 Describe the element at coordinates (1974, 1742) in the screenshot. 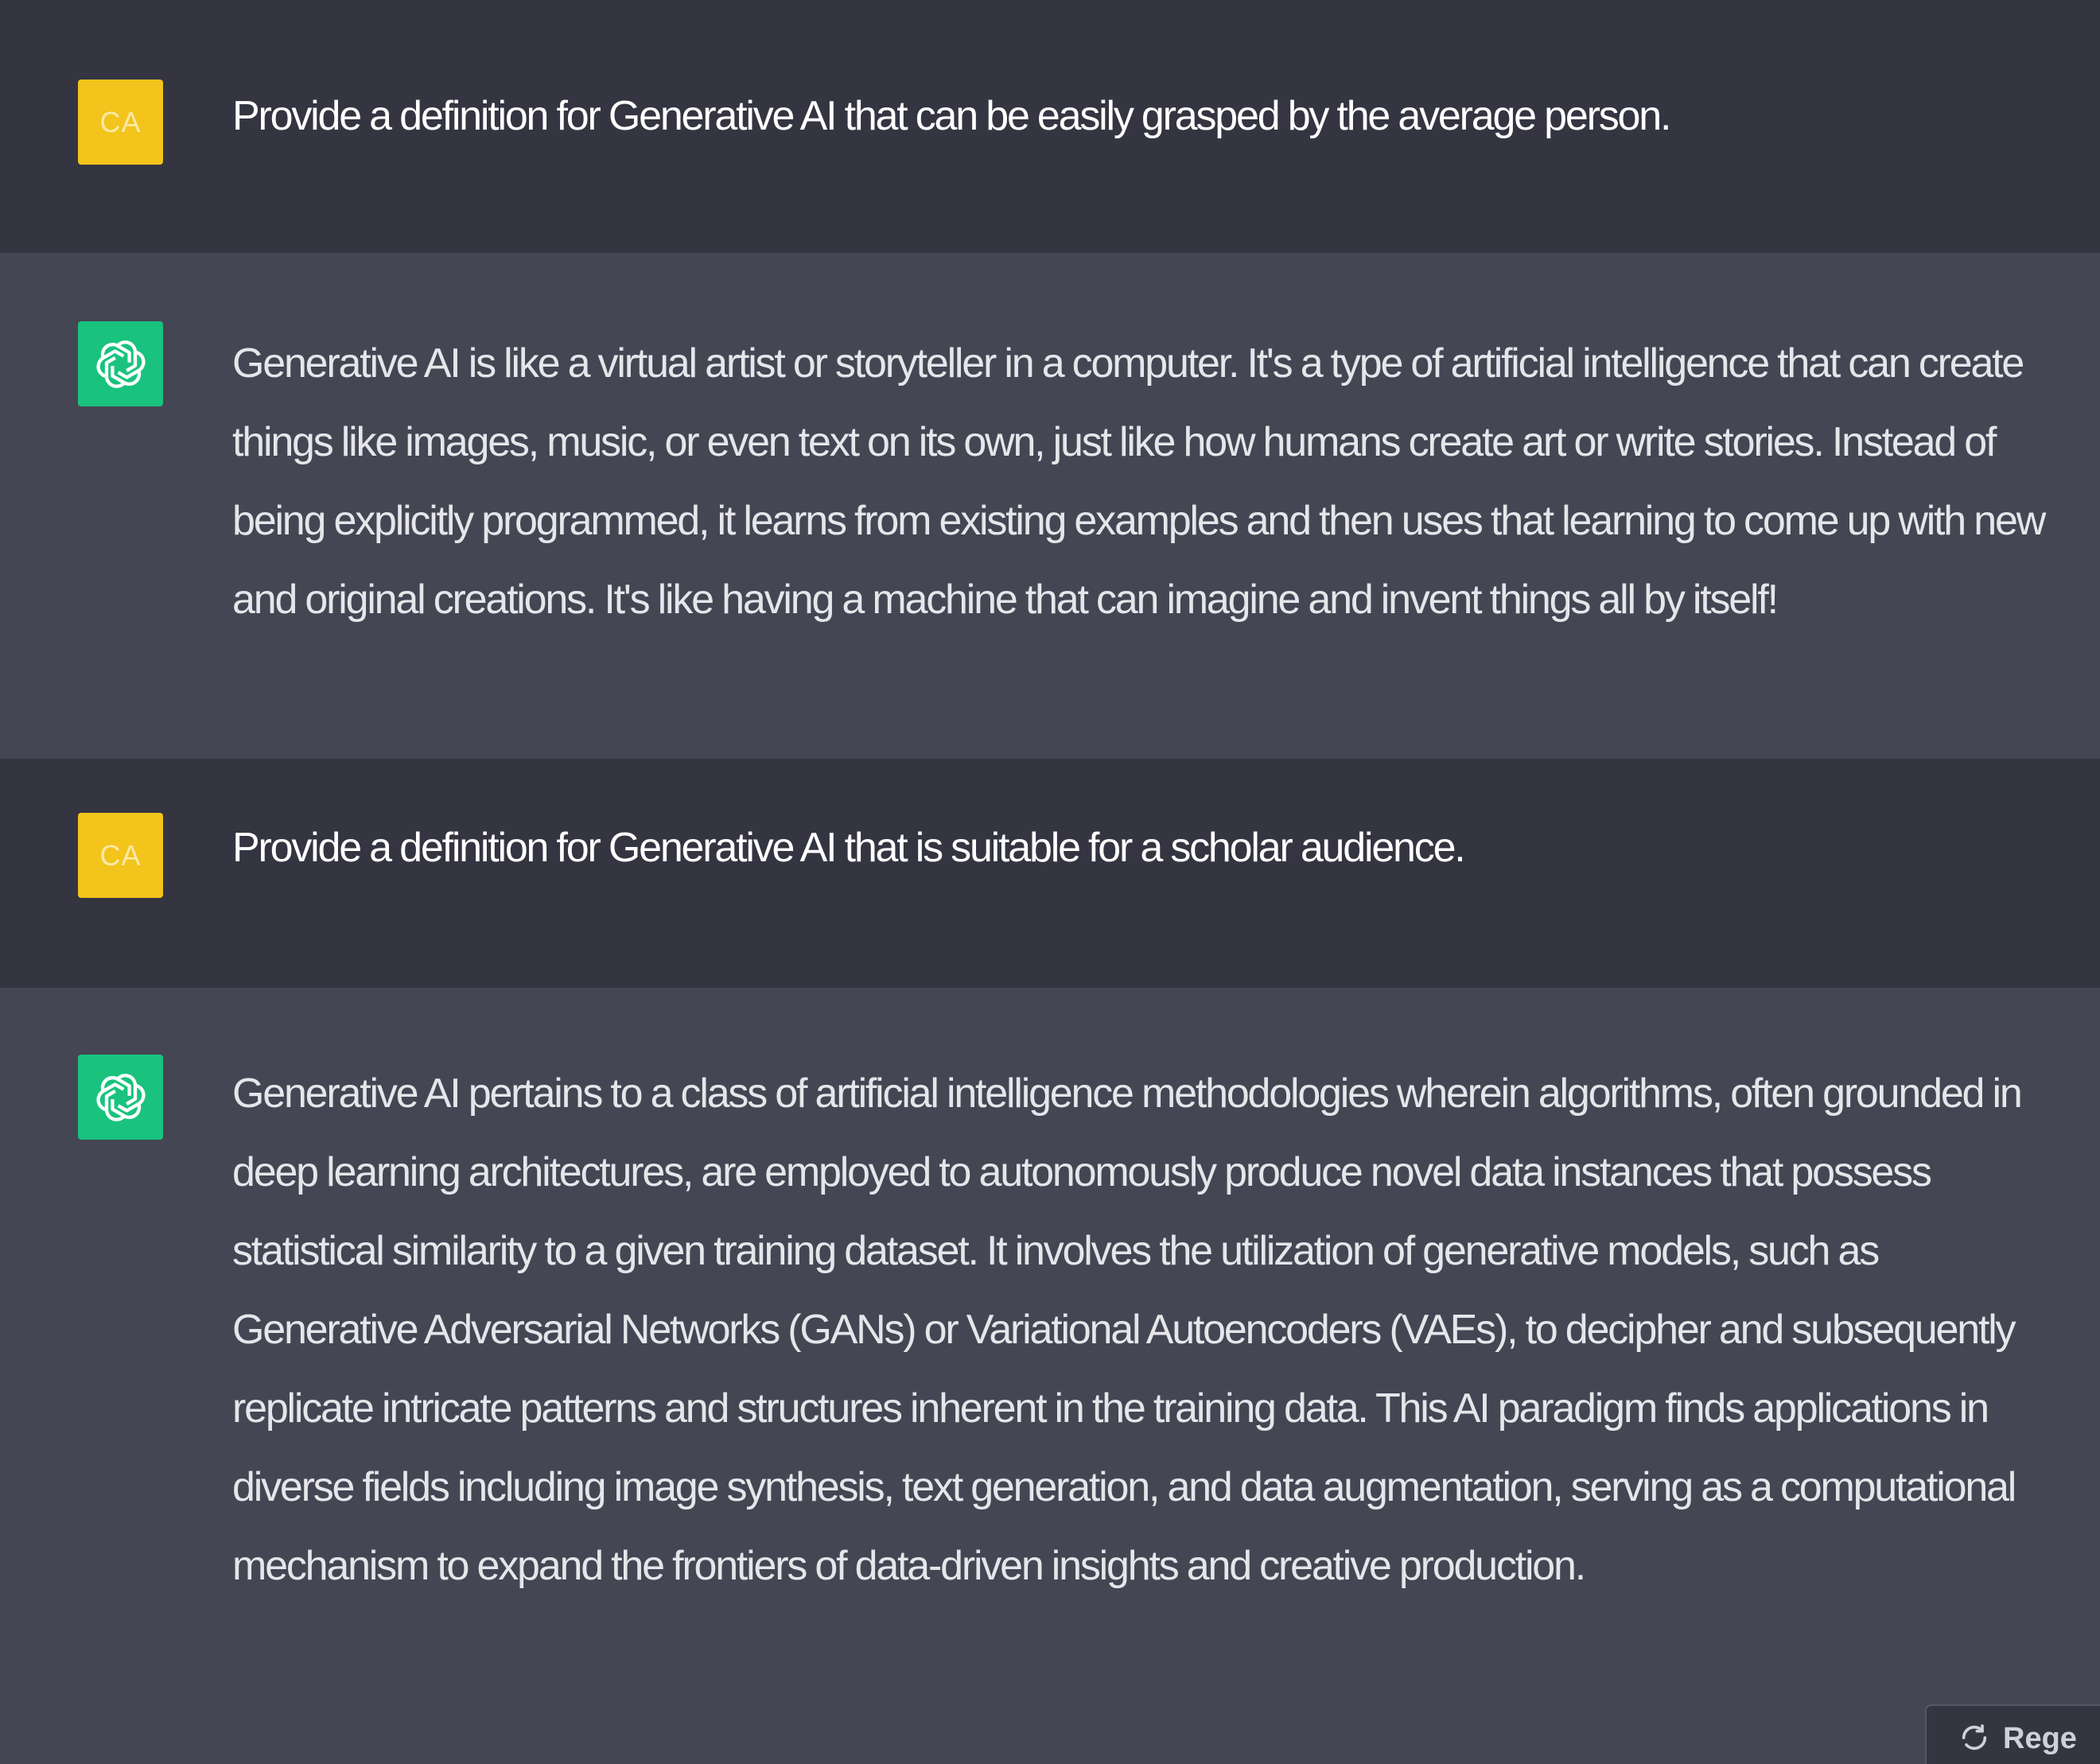

I see `refresh-icon` at that location.